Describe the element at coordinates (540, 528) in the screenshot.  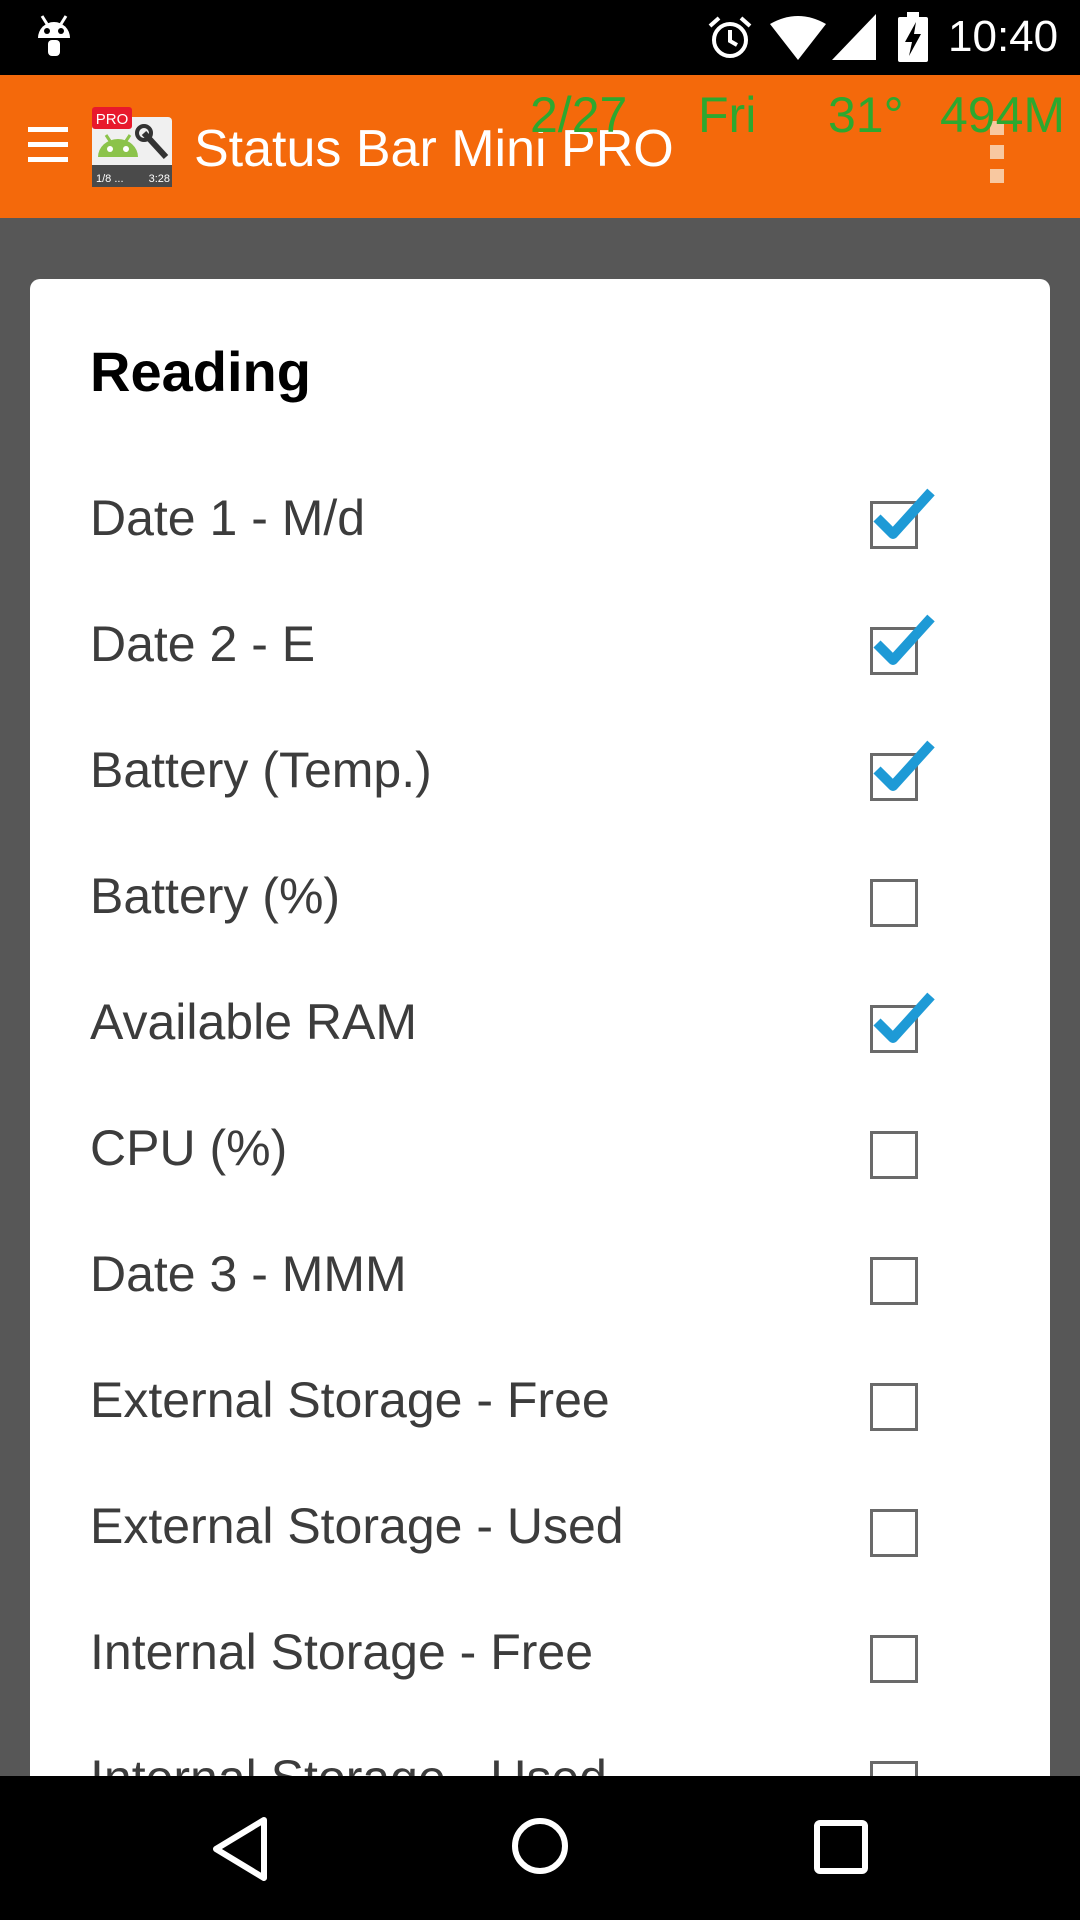
I see `option-row: Date 1 - M/d` at that location.